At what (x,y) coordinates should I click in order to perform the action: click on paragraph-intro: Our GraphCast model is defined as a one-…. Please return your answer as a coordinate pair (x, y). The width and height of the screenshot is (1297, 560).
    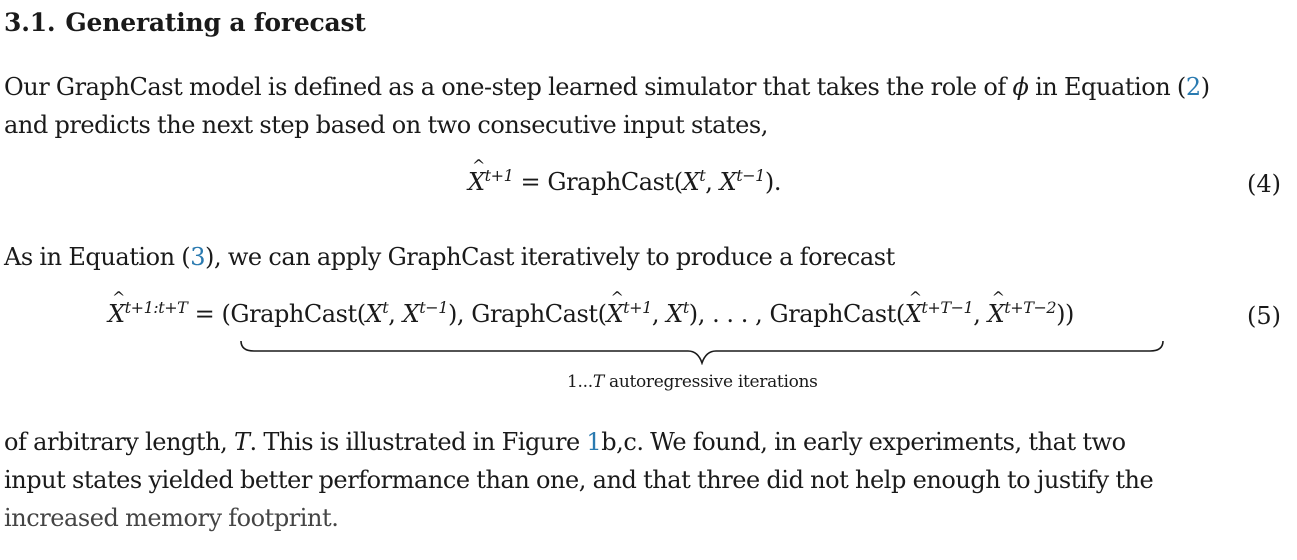
    Looking at the image, I should click on (646, 106).